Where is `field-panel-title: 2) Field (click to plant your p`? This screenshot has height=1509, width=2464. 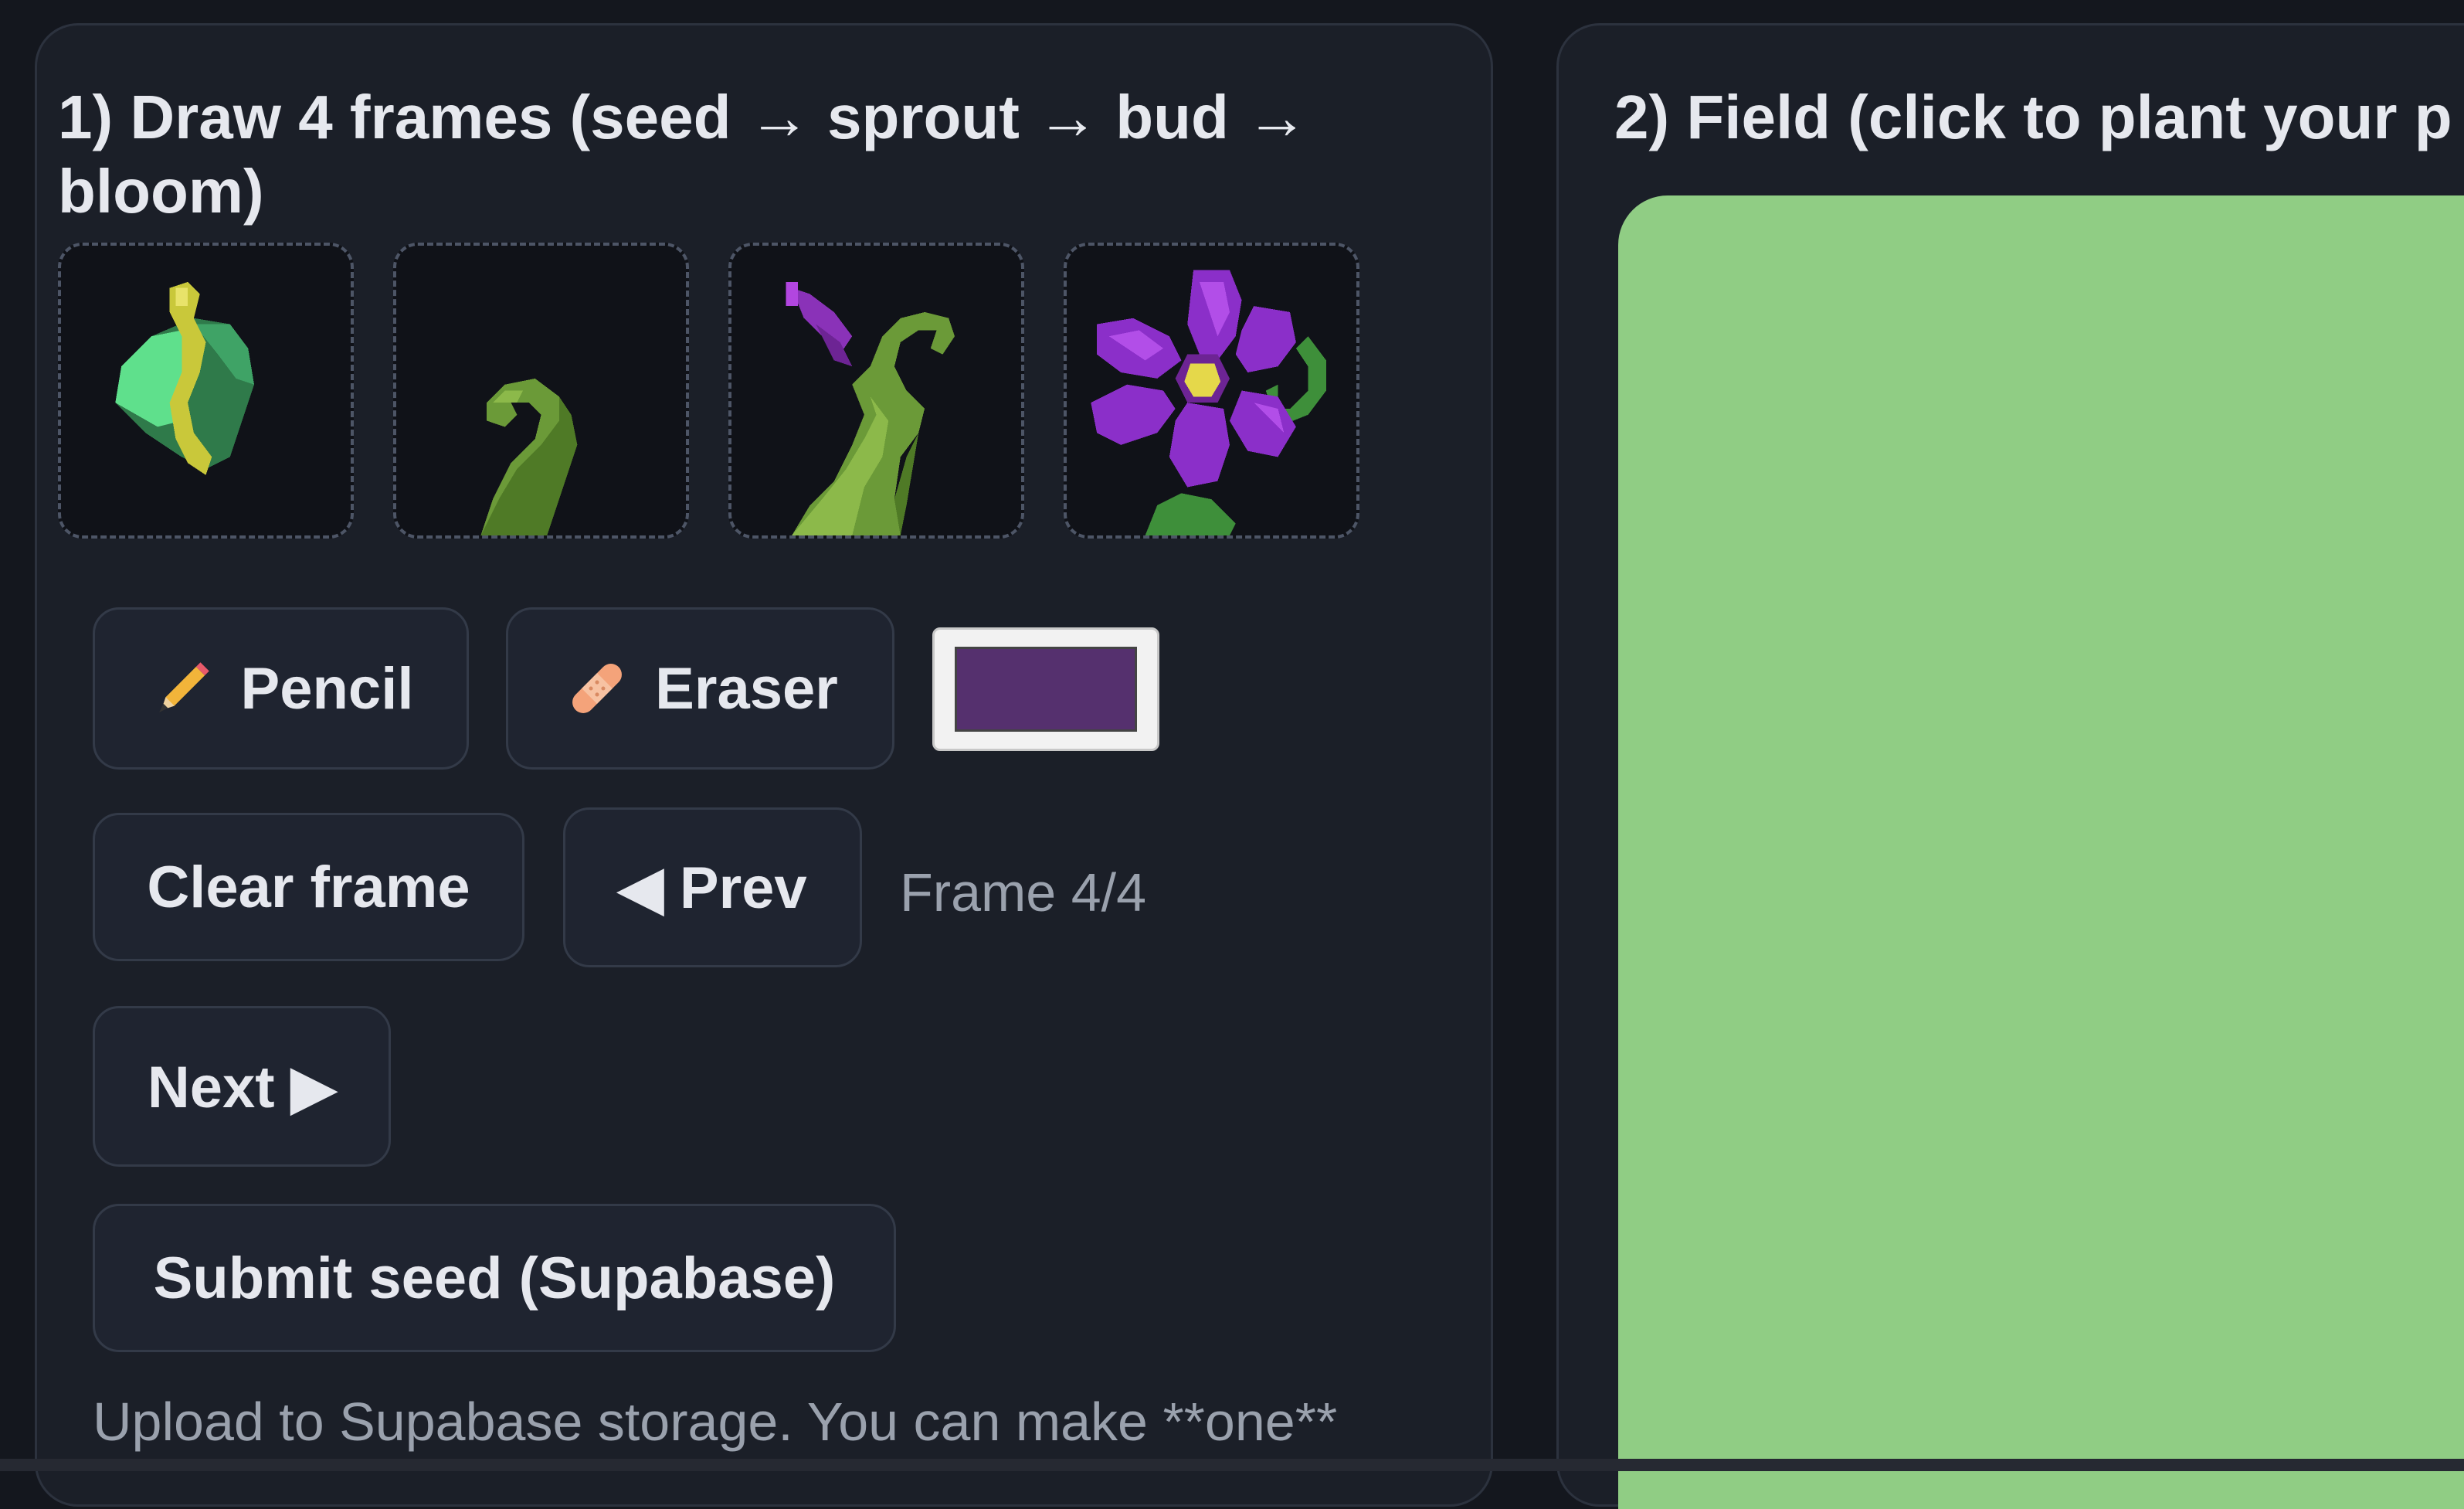 field-panel-title: 2) Field (click to plant your p is located at coordinates (2033, 117).